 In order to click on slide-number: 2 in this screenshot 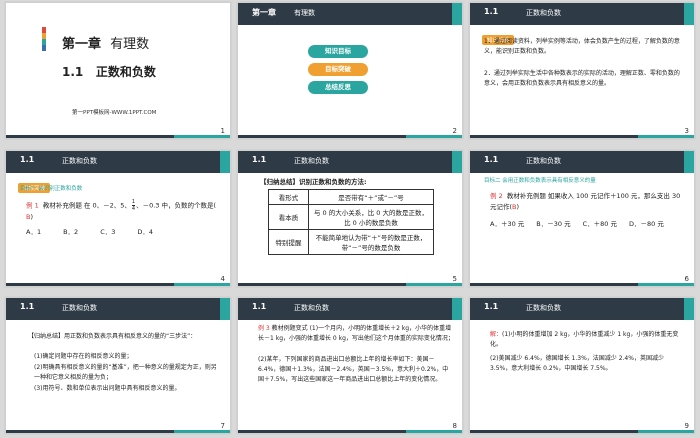, I will do `click(454, 131)`.